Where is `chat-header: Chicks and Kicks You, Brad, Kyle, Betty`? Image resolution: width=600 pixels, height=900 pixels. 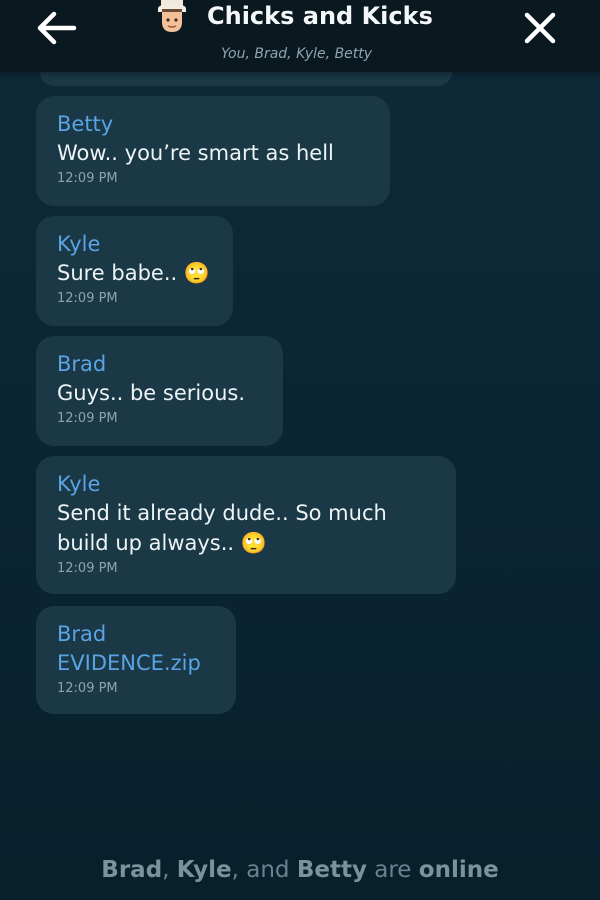 chat-header: Chicks and Kicks You, Brad, Kyle, Betty is located at coordinates (300, 36).